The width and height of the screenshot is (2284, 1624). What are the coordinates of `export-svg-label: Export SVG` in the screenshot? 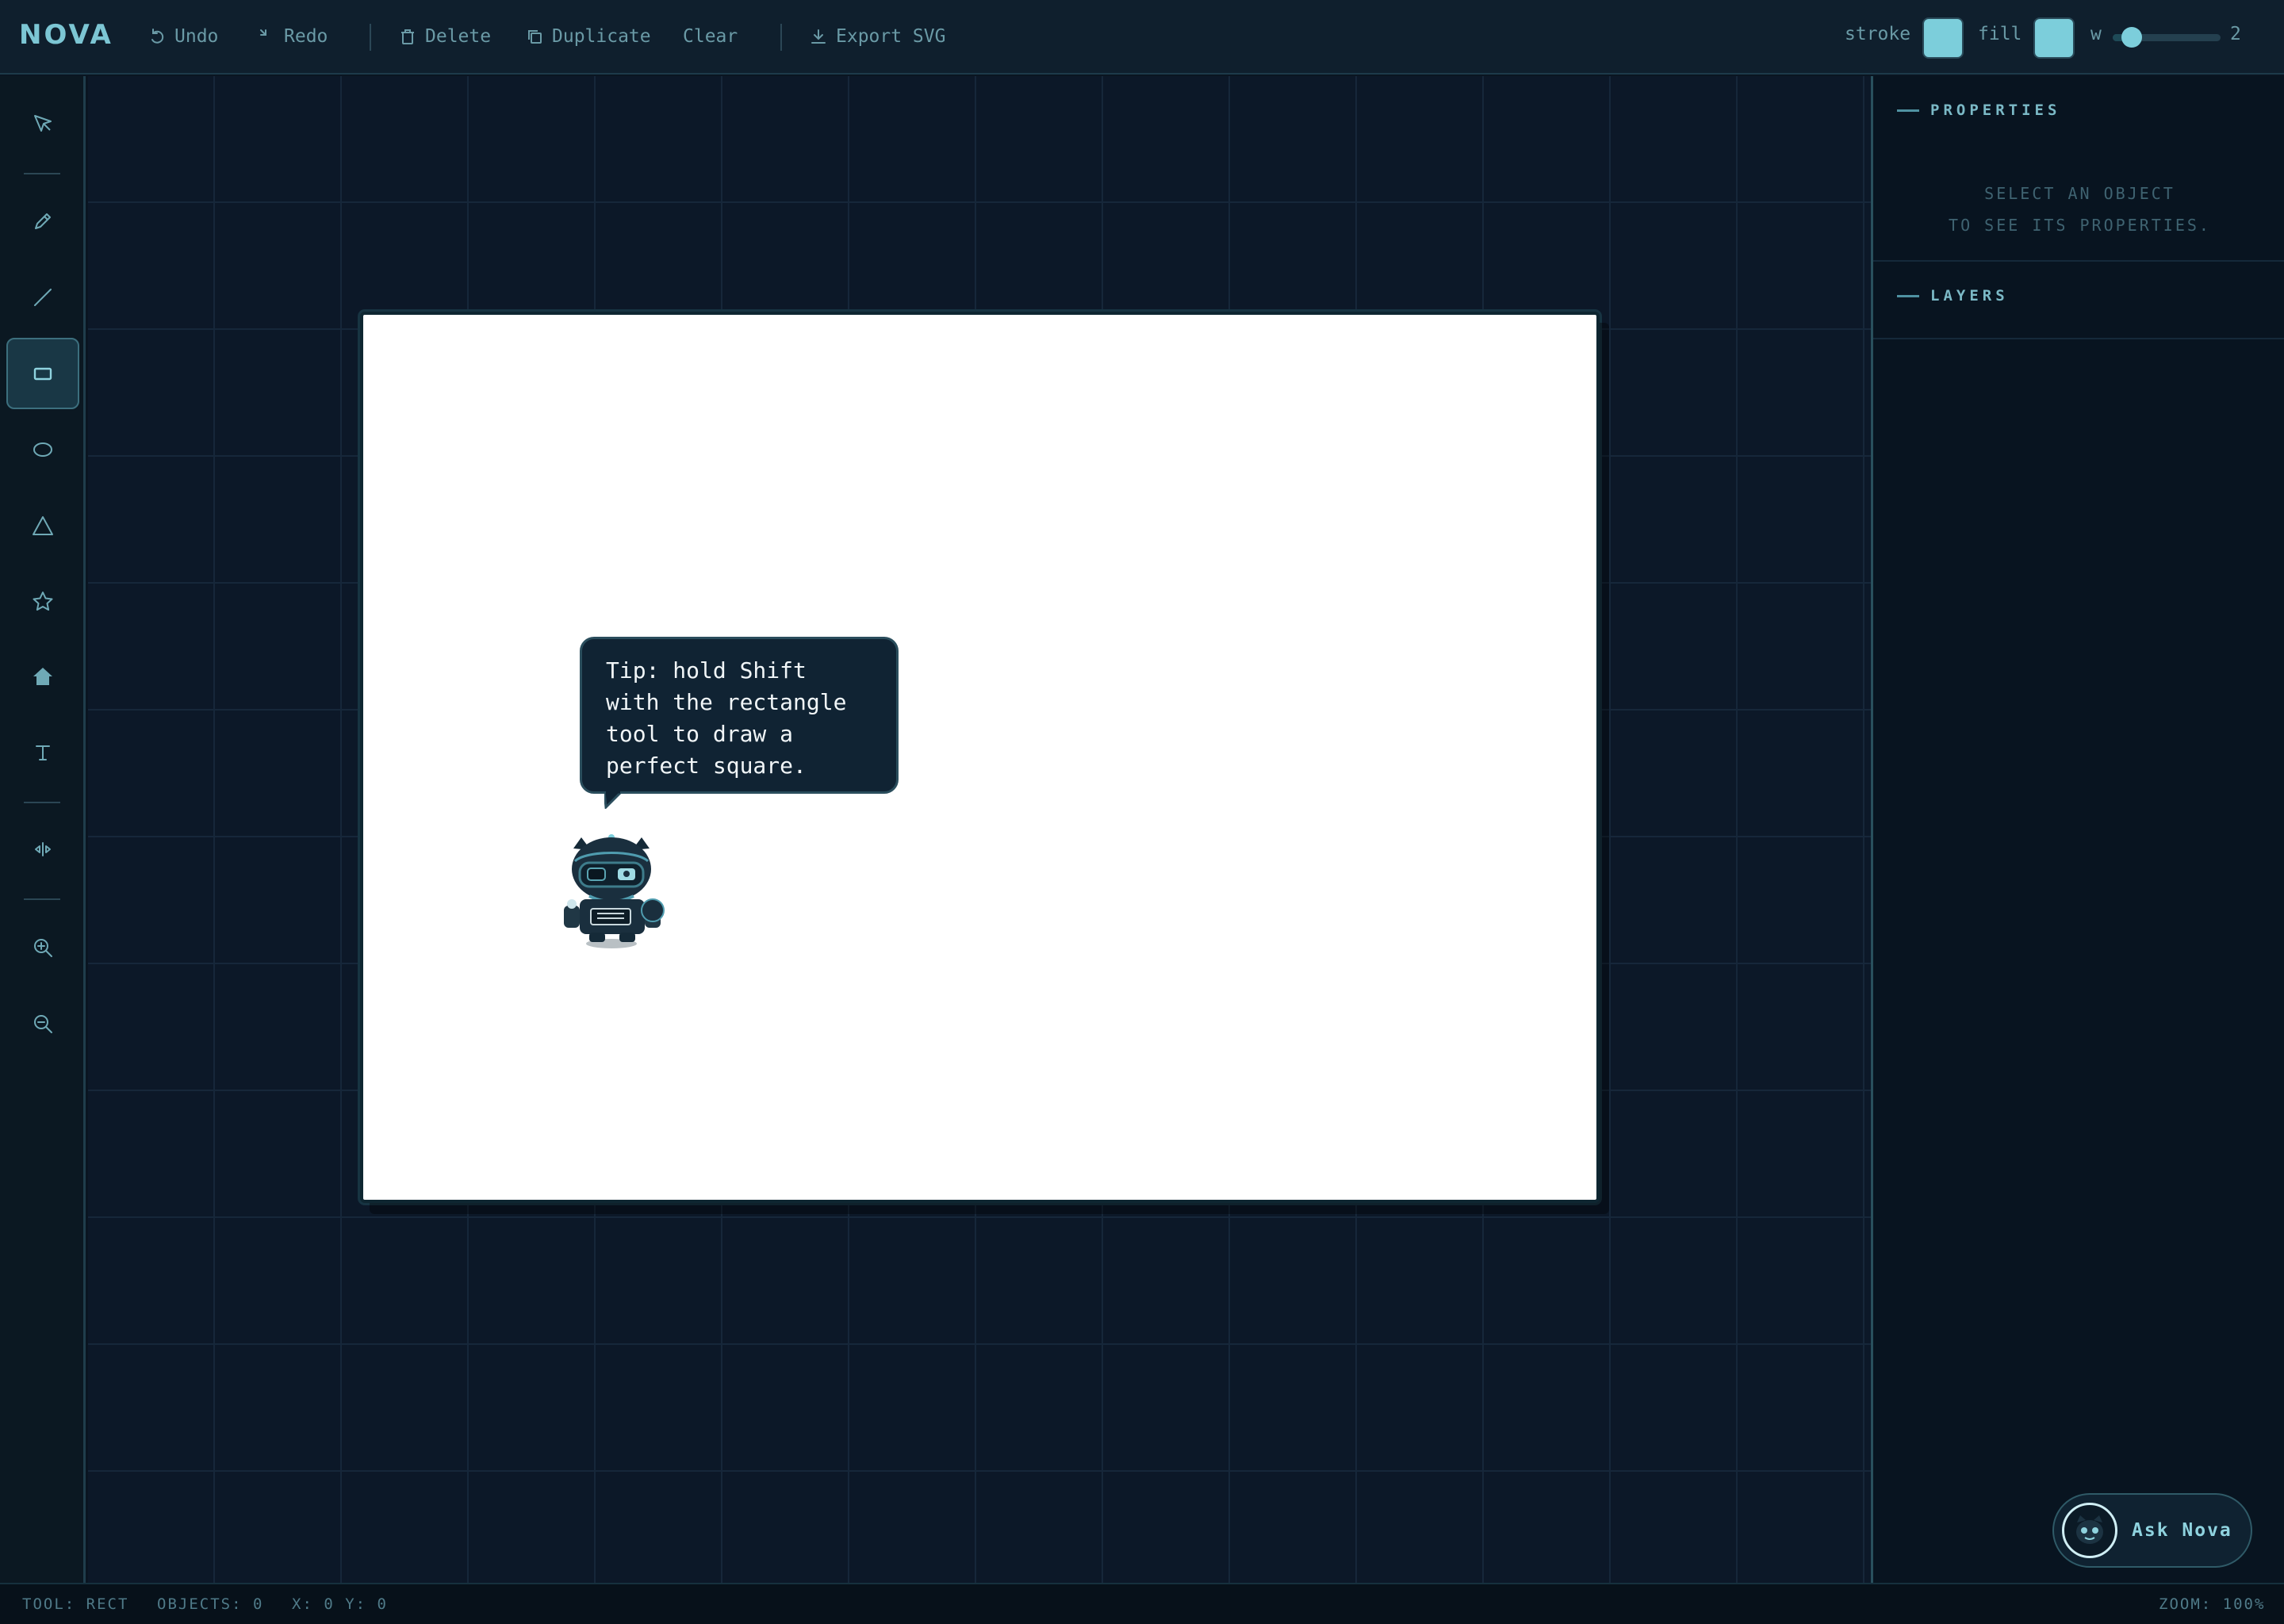 It's located at (891, 36).